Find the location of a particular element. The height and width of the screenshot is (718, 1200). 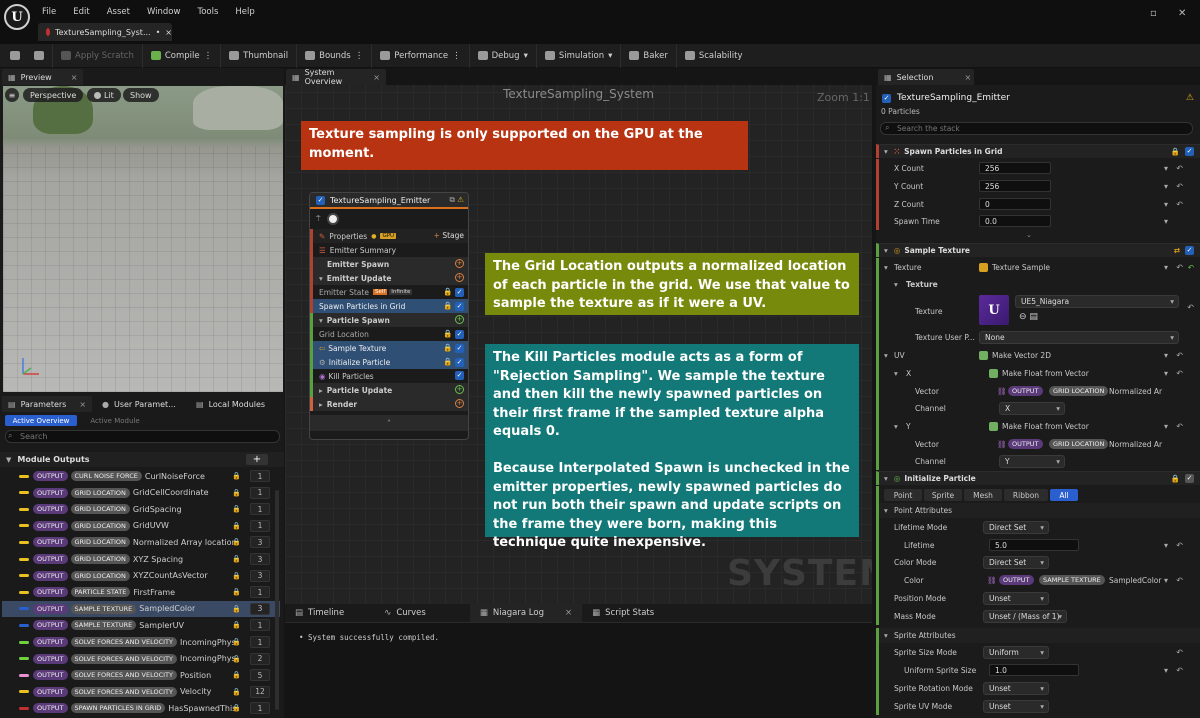

filter-ribbon: Ribbon is located at coordinates (1026, 495).